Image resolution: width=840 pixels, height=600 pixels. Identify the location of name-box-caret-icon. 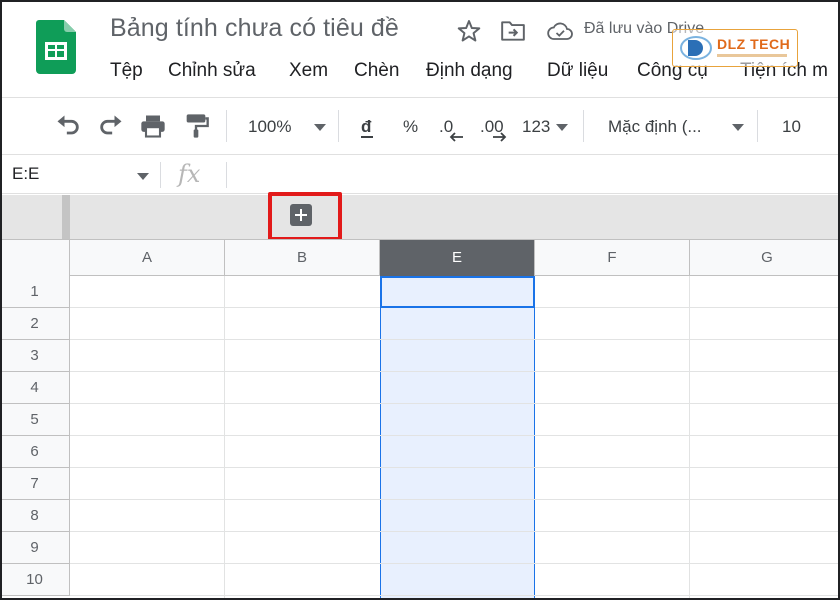
(143, 176).